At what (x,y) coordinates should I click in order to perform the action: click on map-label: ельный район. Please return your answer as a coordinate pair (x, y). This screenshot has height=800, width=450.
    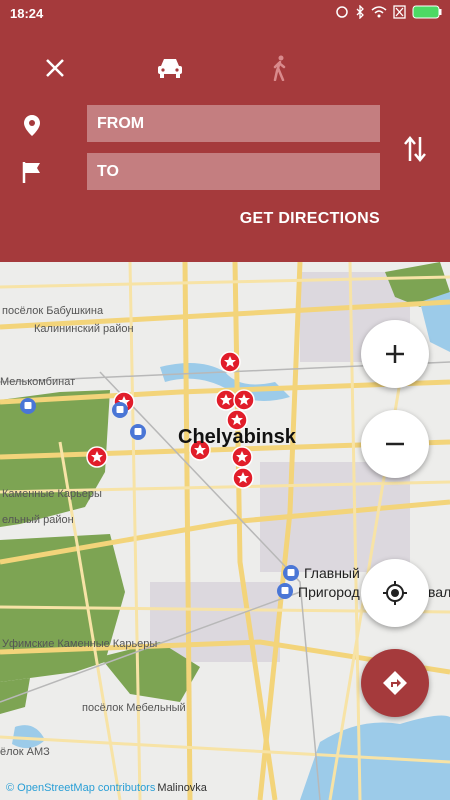
    Looking at the image, I should click on (38, 520).